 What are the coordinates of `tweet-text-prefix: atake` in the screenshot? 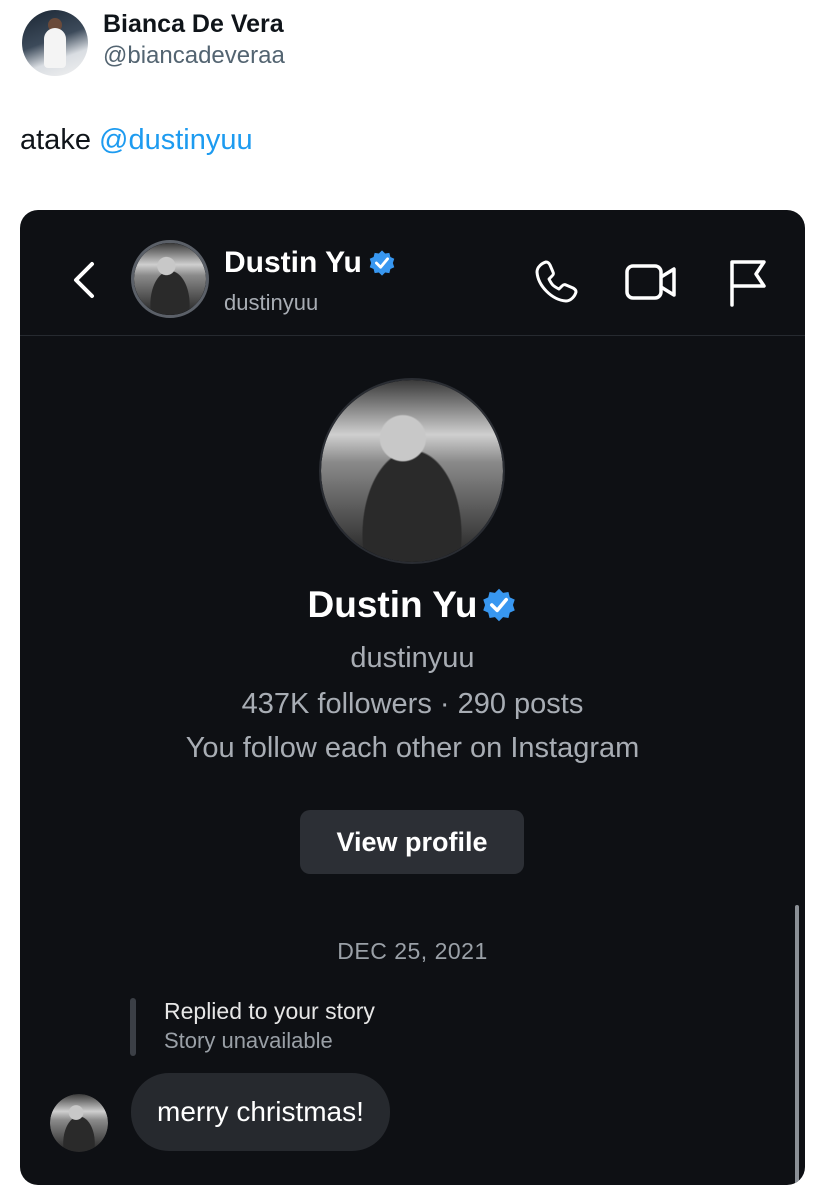 It's located at (55, 140).